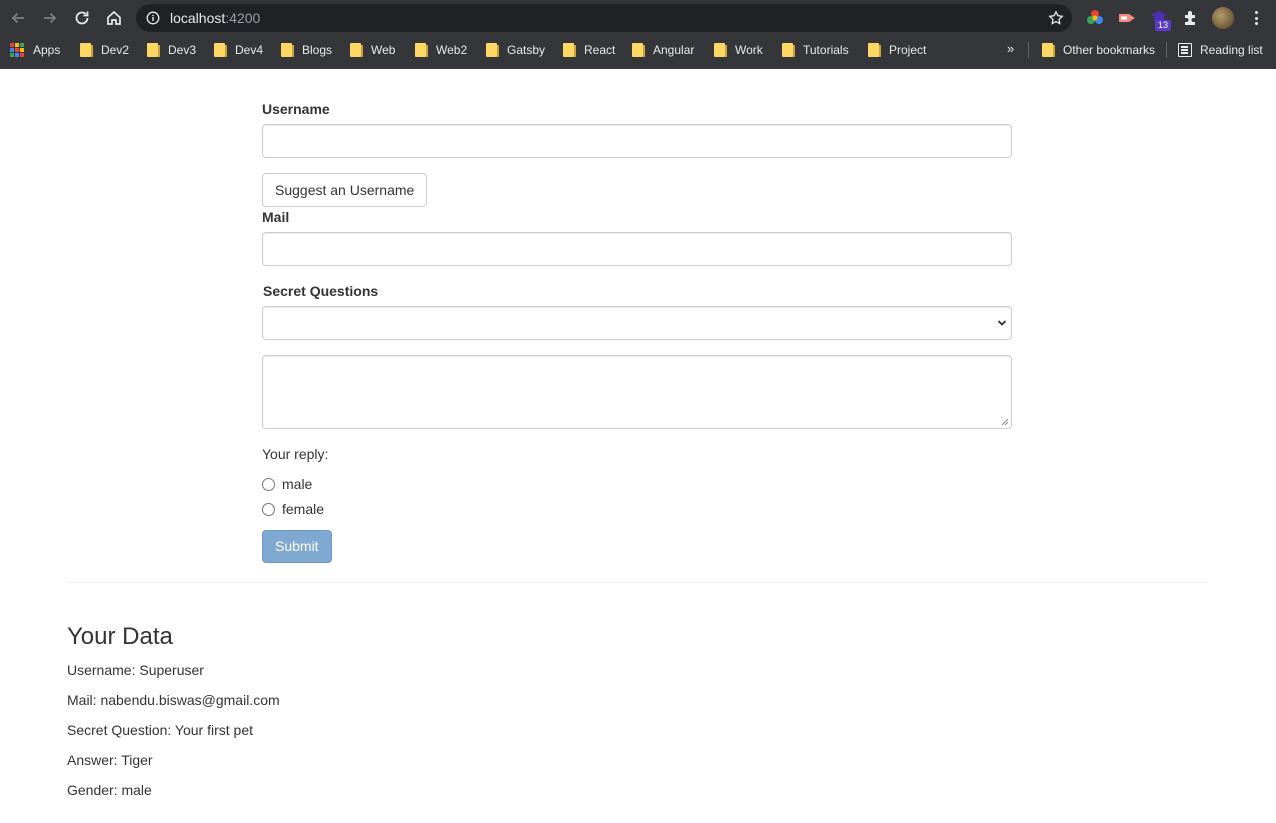  I want to click on bookmark-react: React, so click(589, 50).